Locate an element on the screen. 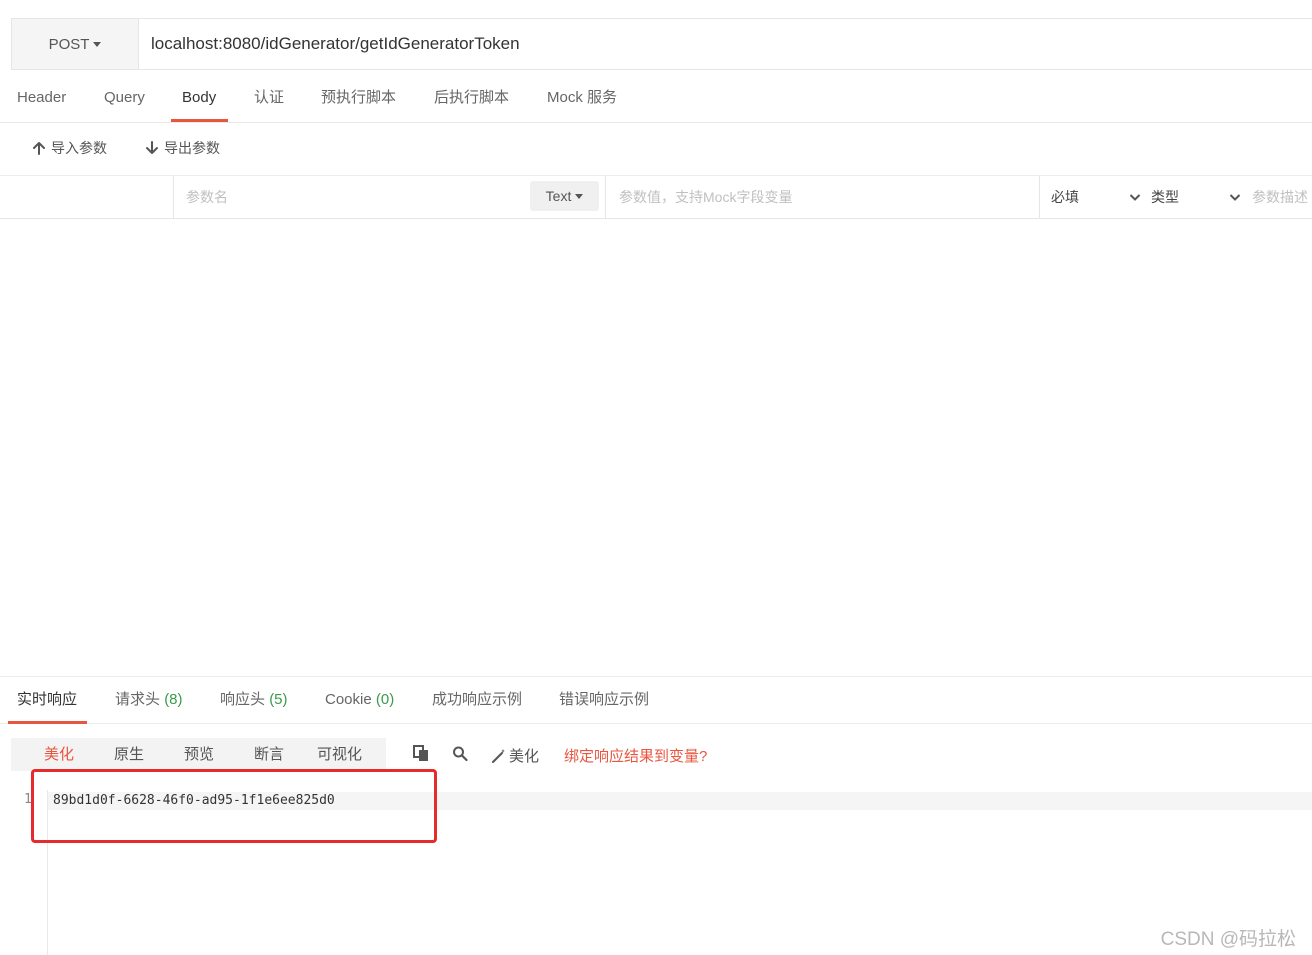 This screenshot has width=1312, height=955. tab-cookie: Cookie (0) is located at coordinates (359, 700).